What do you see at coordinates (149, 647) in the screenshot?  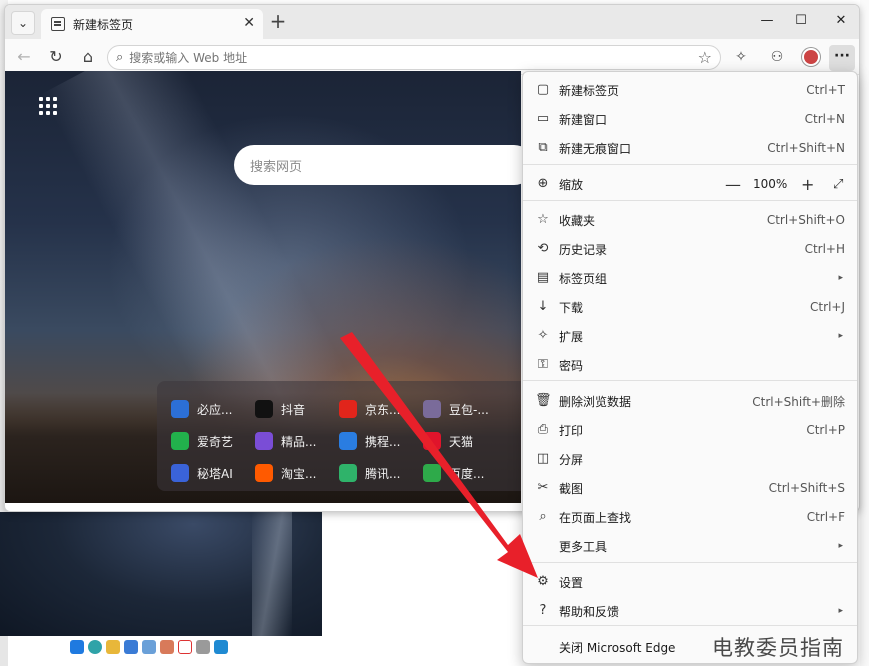 I see `app-taskbar-icon` at bounding box center [149, 647].